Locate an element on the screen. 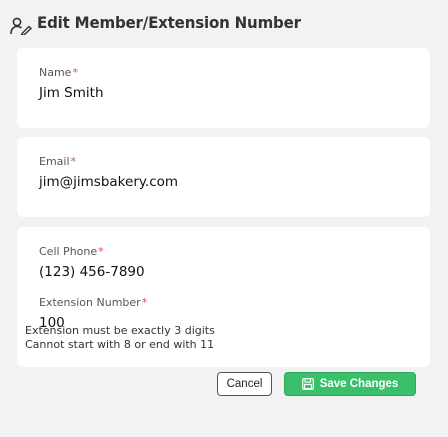 The image size is (448, 437). cancel-button-label: Cancel is located at coordinates (244, 384).